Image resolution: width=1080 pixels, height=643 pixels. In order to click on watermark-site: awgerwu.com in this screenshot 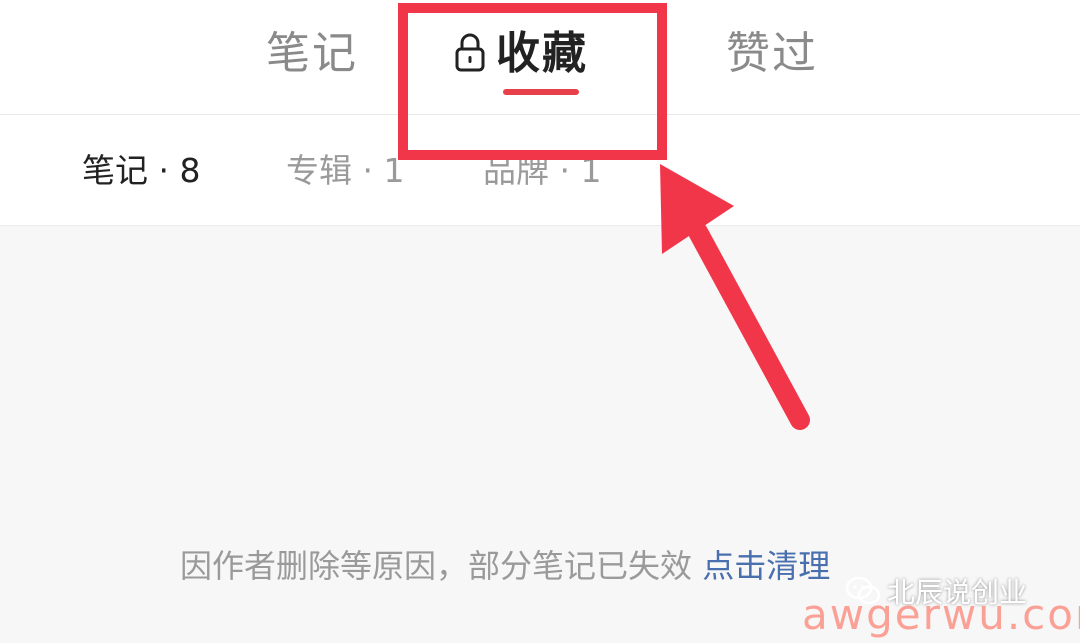, I will do `click(941, 614)`.